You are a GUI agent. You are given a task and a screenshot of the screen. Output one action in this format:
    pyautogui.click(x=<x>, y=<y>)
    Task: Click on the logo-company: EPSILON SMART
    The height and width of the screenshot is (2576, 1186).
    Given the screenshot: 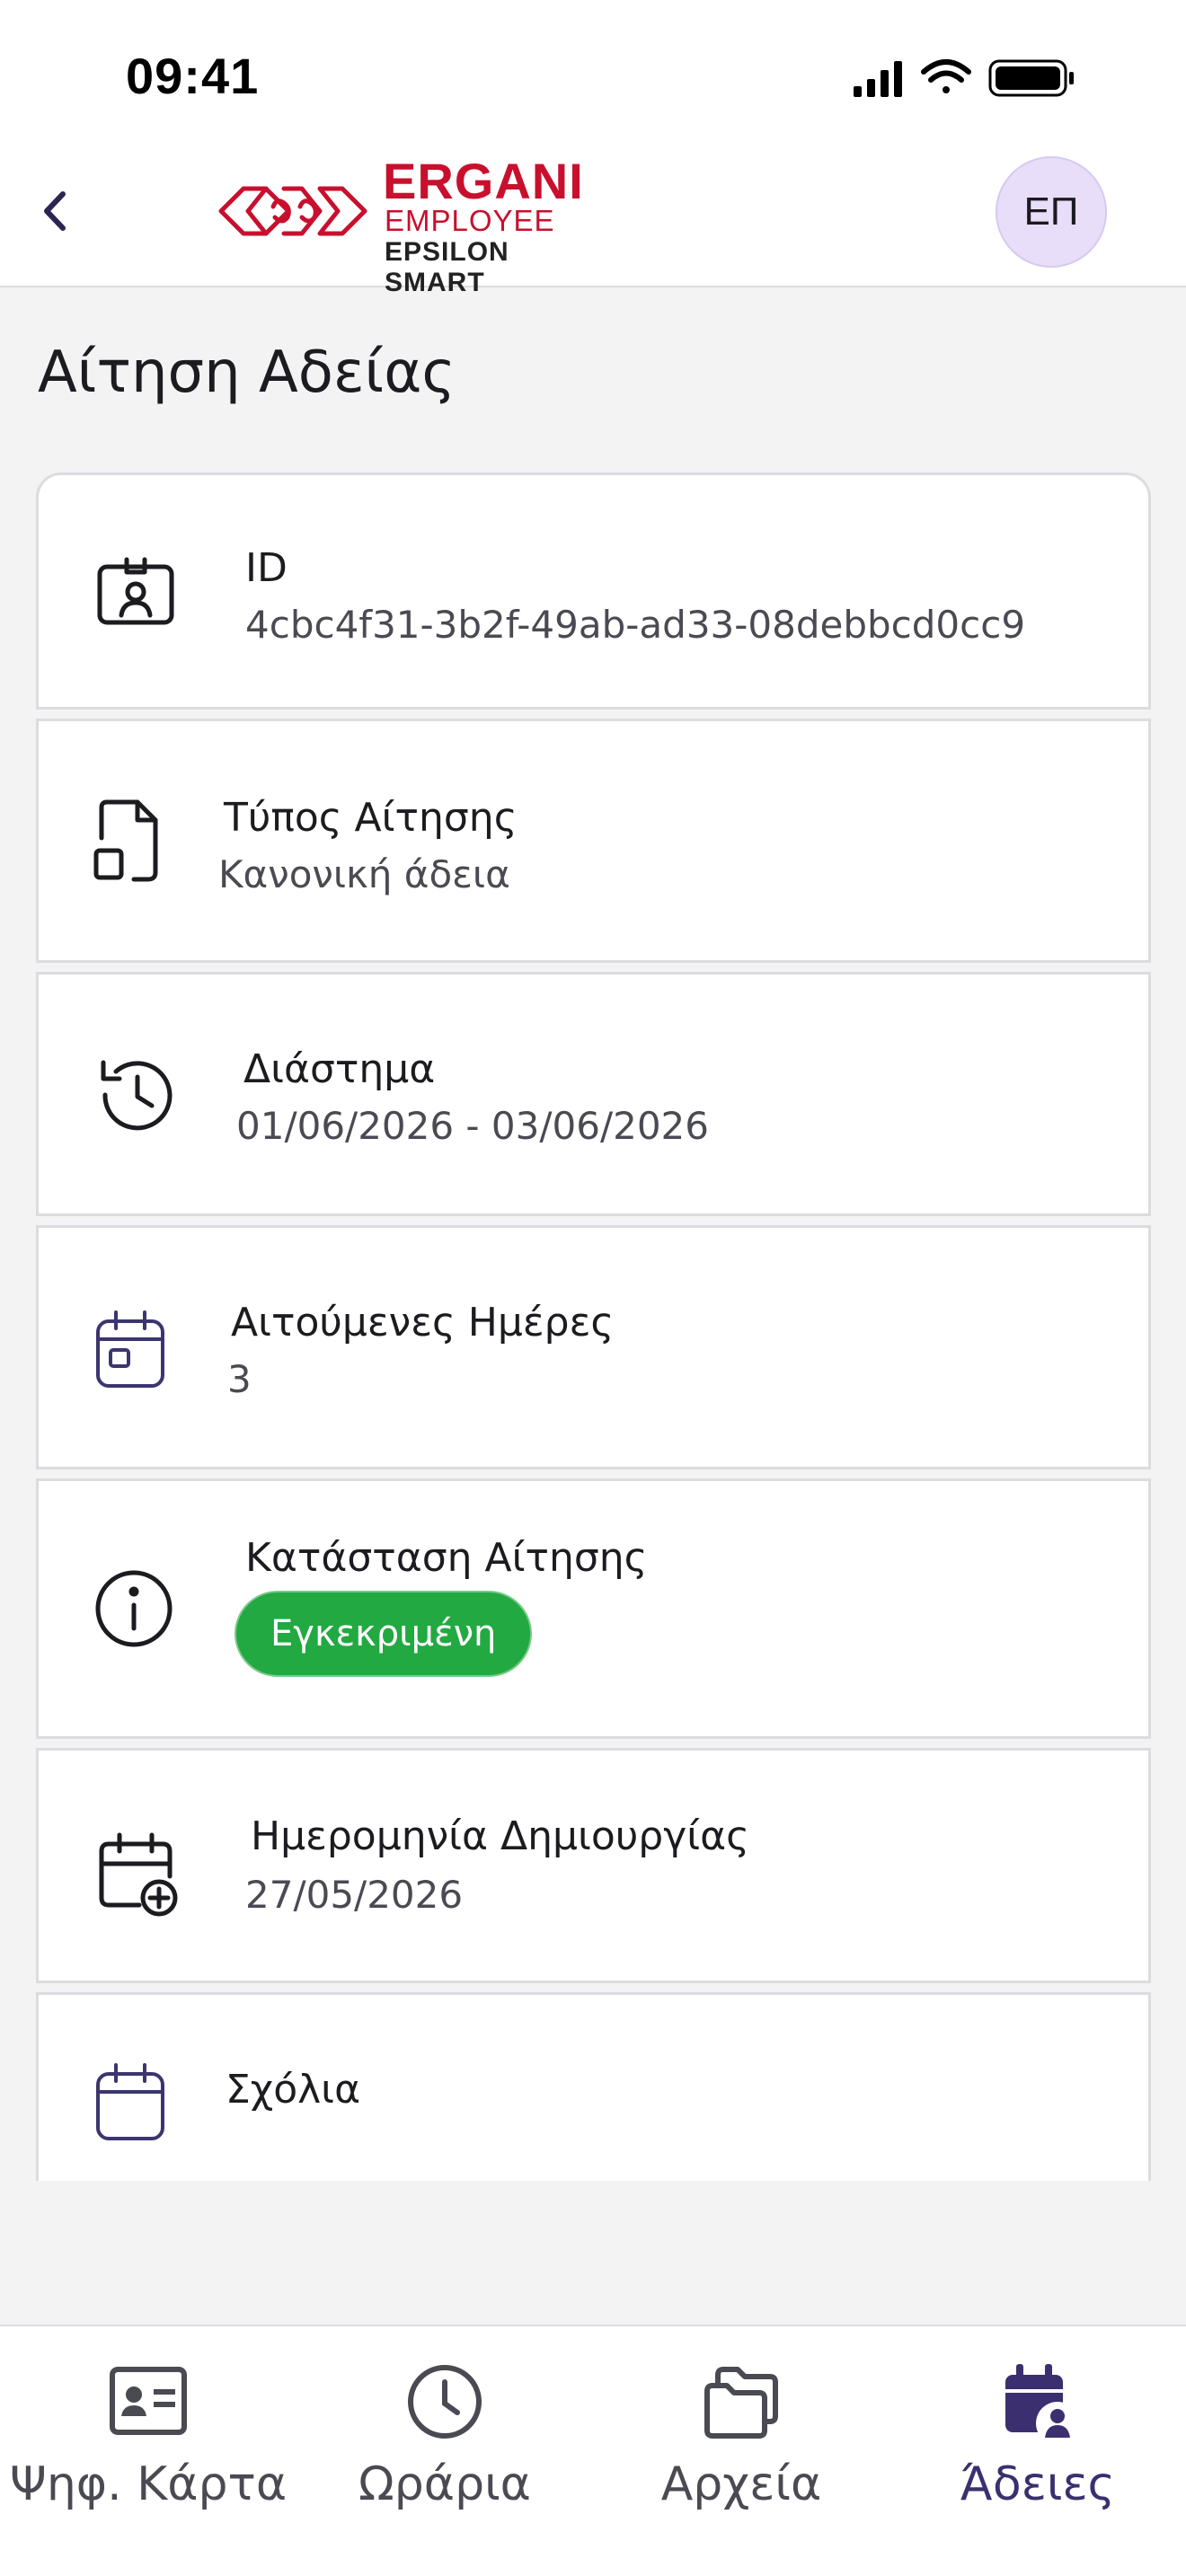 What is the action you would take?
    pyautogui.click(x=447, y=267)
    